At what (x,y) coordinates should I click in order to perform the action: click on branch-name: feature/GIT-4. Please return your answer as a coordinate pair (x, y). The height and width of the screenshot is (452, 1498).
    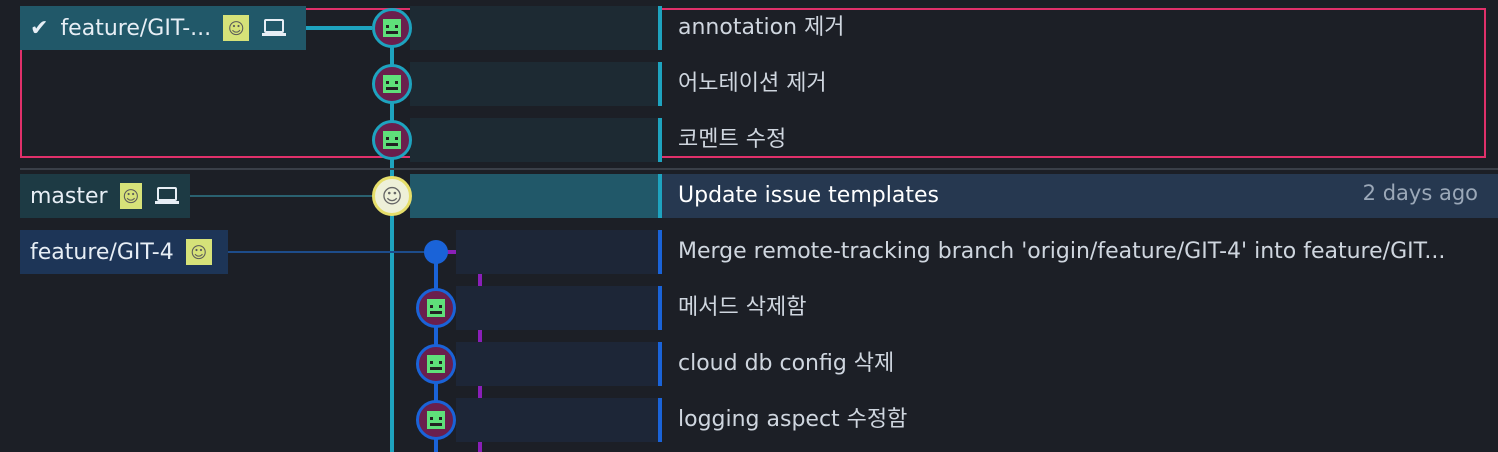
    Looking at the image, I should click on (102, 252).